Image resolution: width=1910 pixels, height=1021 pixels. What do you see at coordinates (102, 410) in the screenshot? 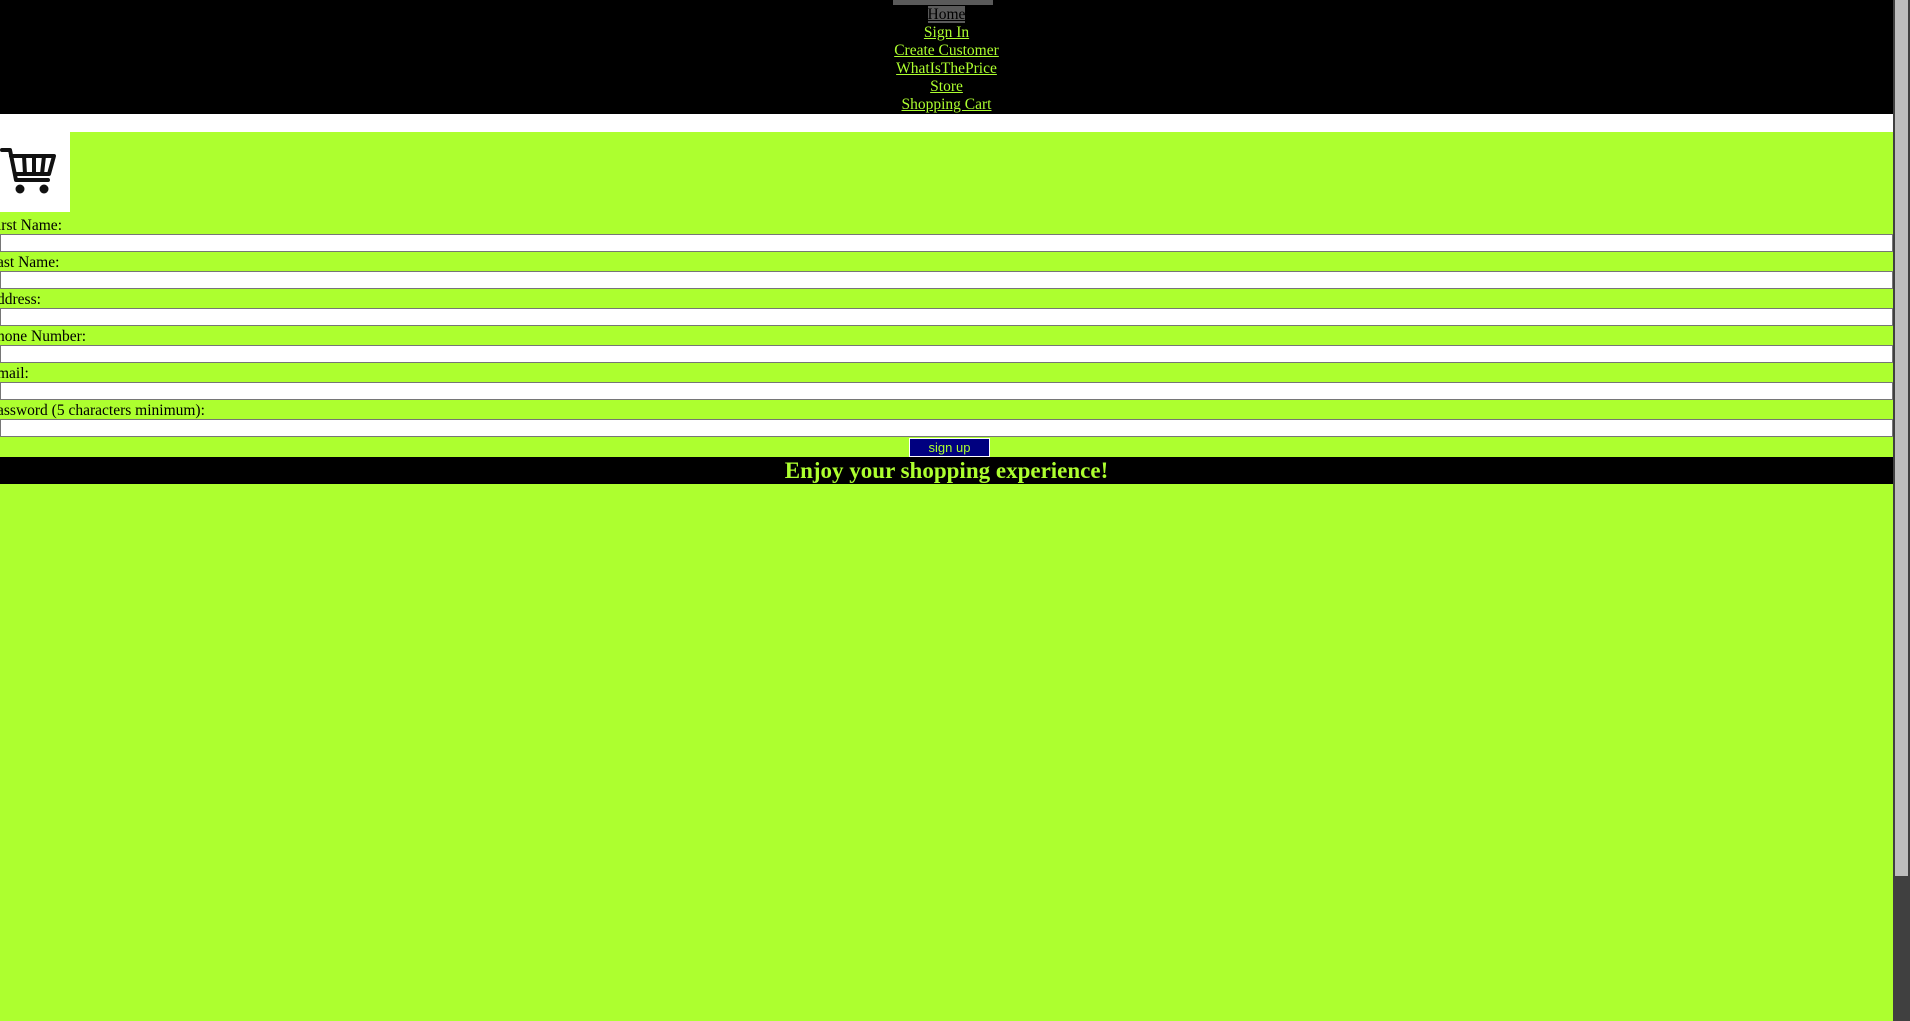
I see `password-label: assword (5 characters minimum):` at bounding box center [102, 410].